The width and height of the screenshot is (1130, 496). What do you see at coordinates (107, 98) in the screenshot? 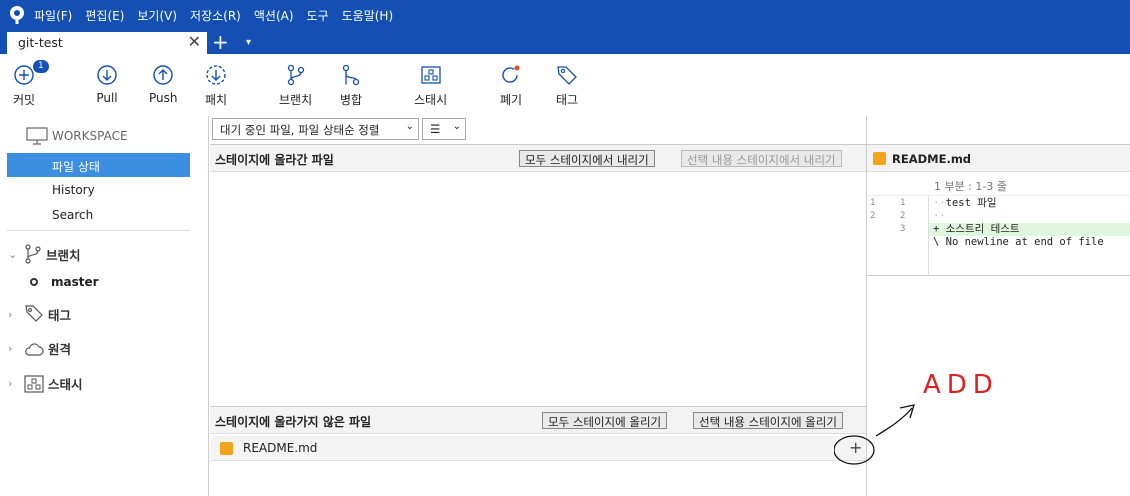
I see `pull-label: Pull` at bounding box center [107, 98].